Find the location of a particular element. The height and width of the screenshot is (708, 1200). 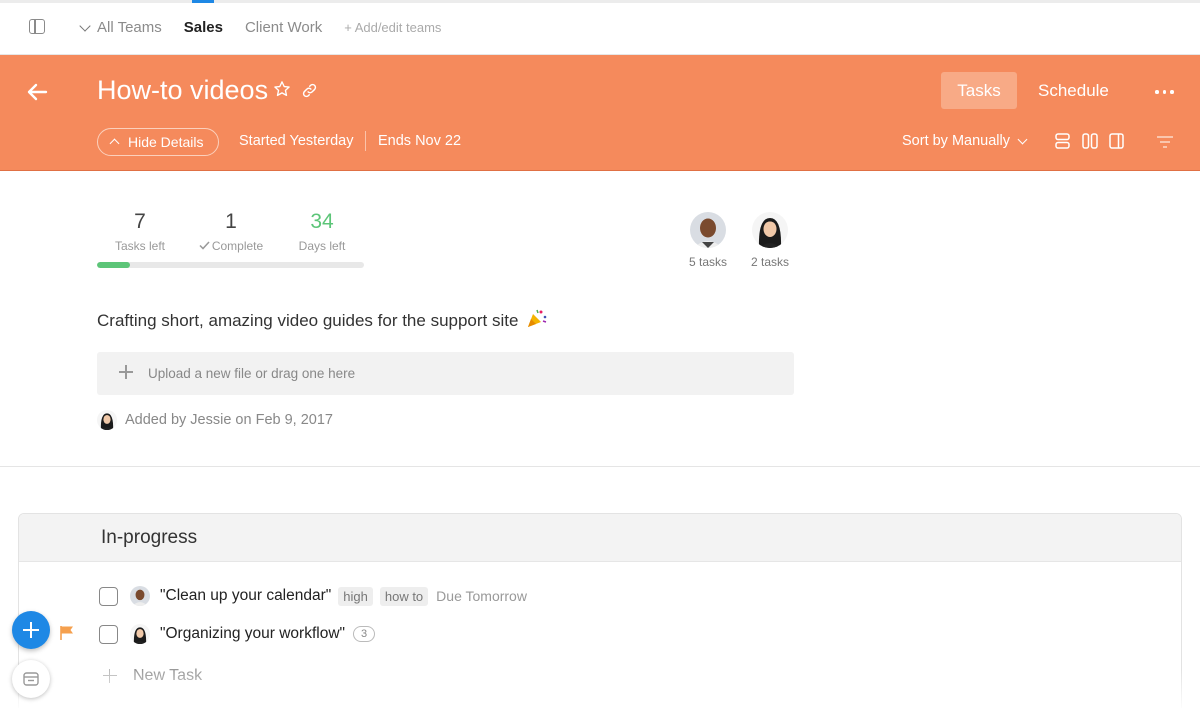

hide-details-button: Hide Details is located at coordinates (158, 142).